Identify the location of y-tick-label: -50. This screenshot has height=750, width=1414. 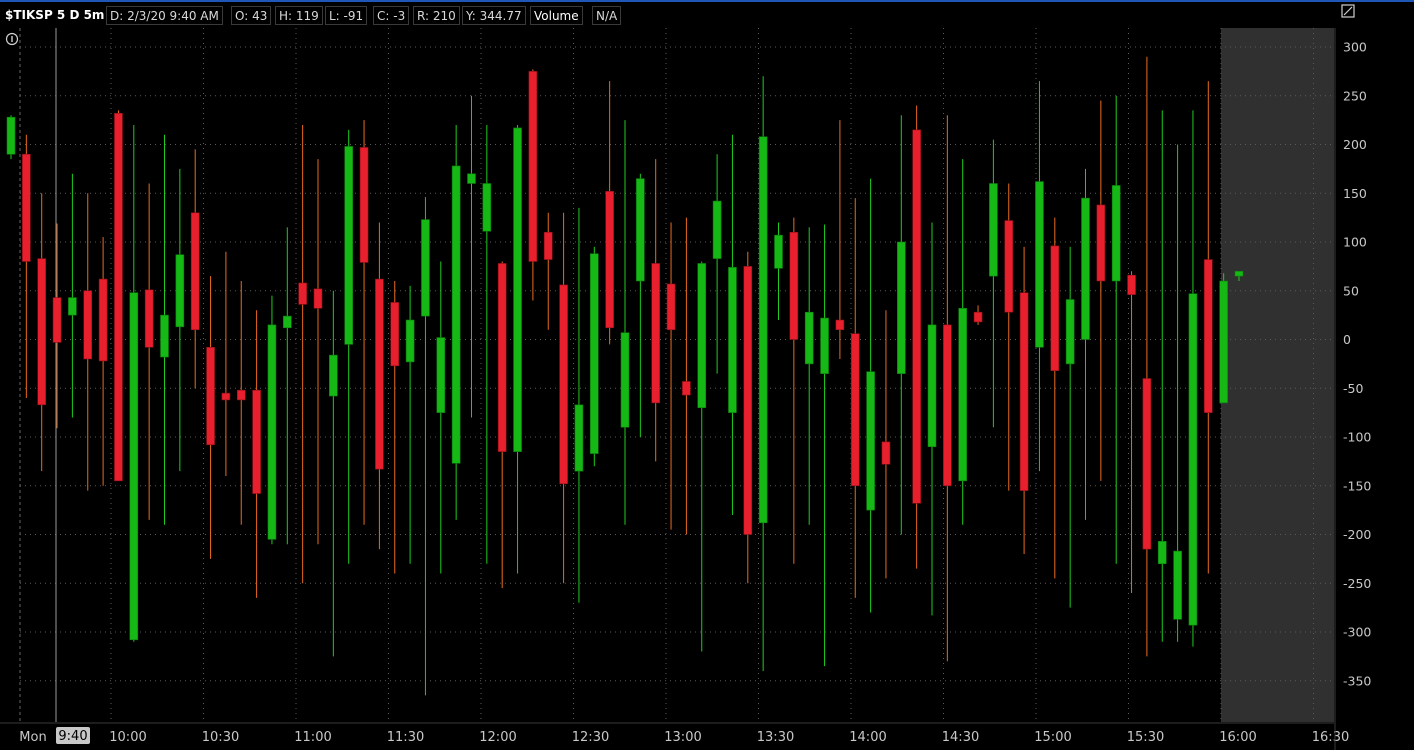
(1353, 388).